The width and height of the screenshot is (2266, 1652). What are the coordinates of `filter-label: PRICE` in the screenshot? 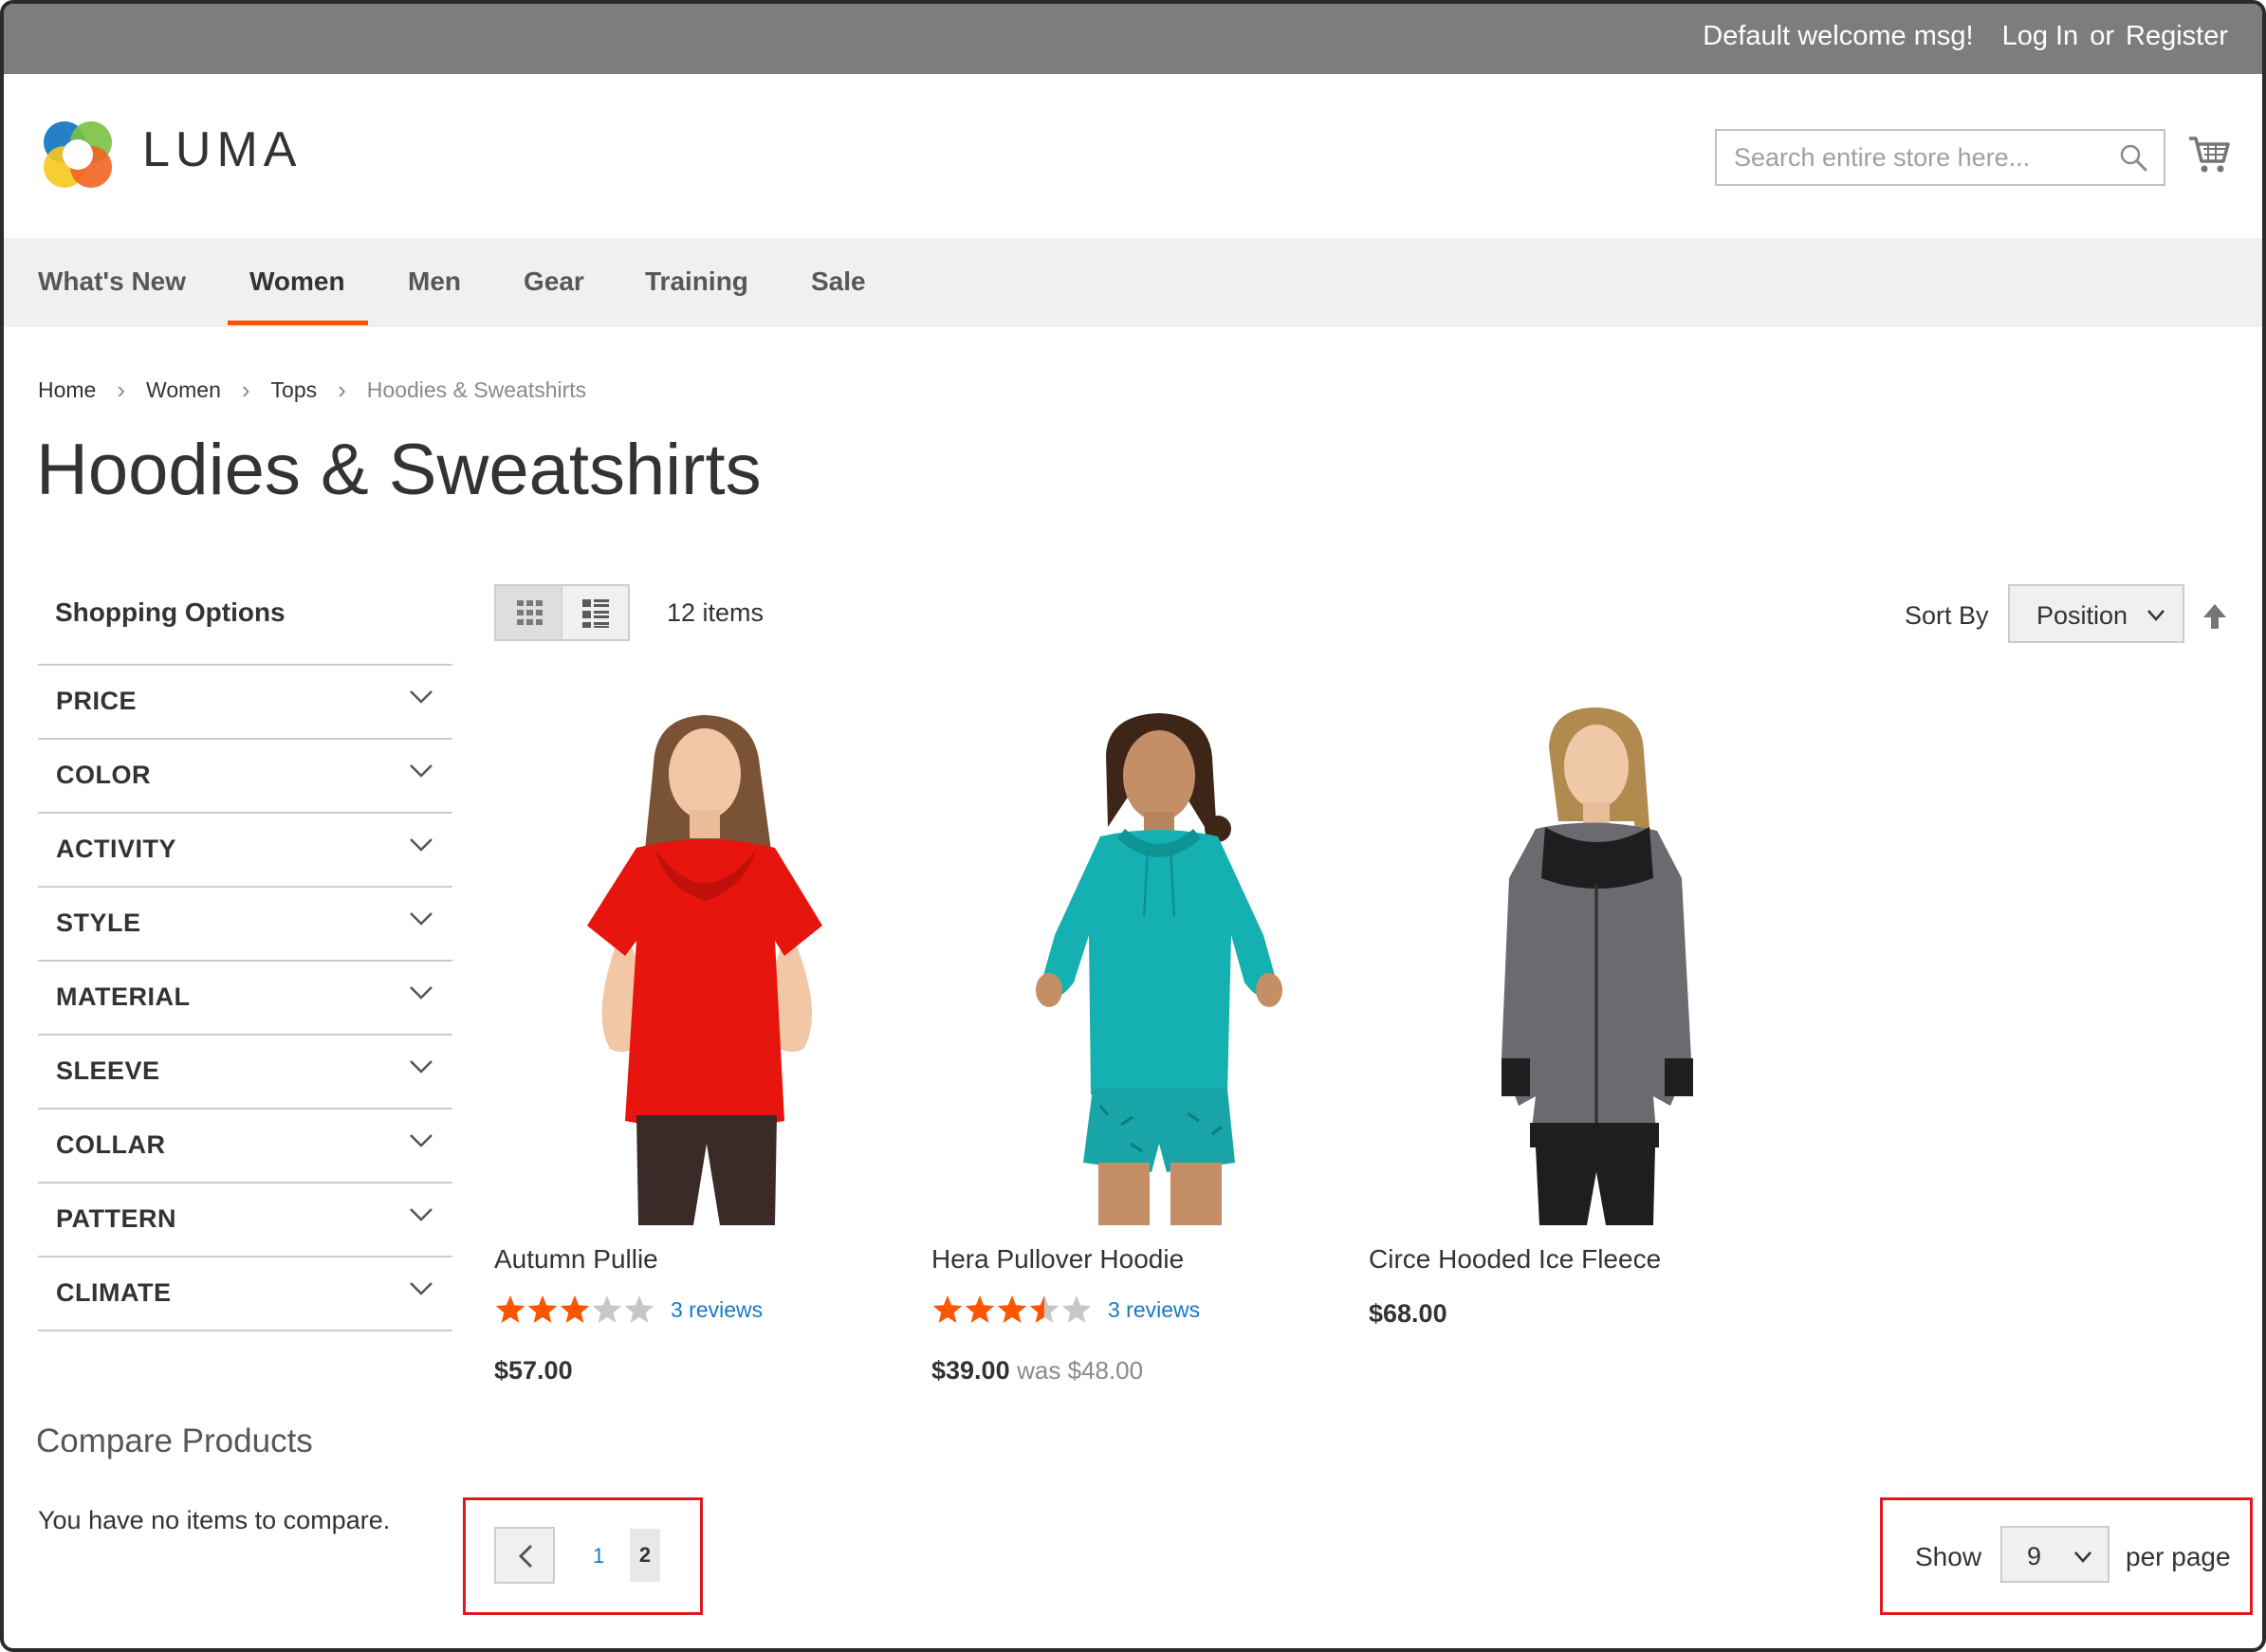 It's located at (97, 701).